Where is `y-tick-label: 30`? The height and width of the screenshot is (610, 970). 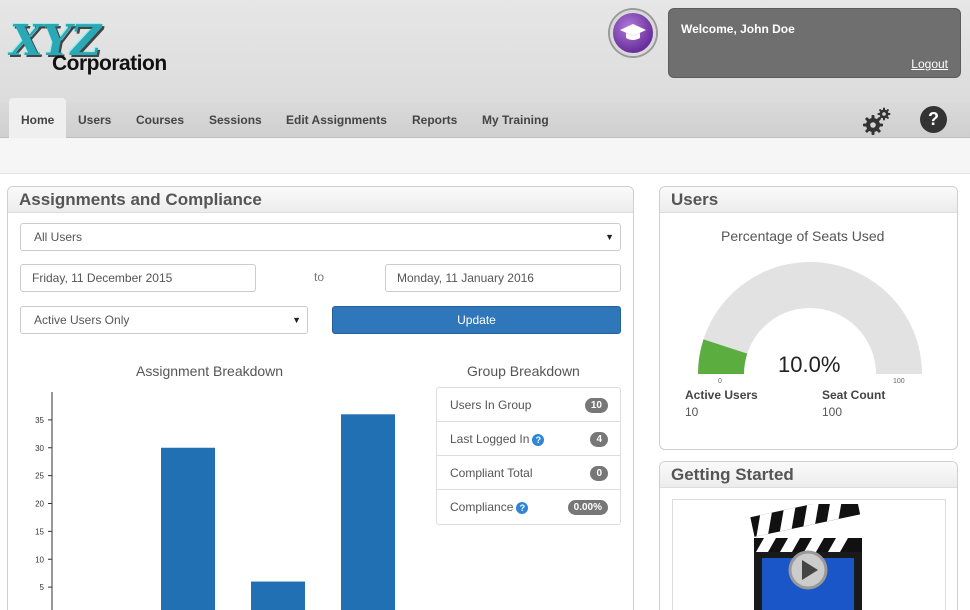
y-tick-label: 30 is located at coordinates (39, 448).